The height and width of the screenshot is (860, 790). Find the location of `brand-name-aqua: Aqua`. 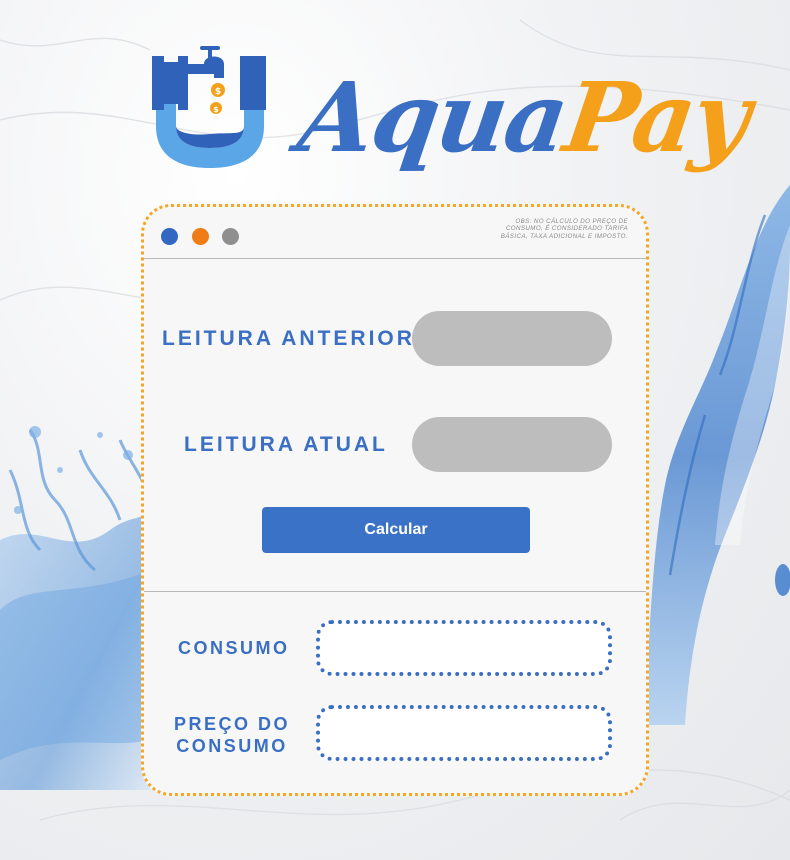

brand-name-aqua: Aqua is located at coordinates (433, 117).